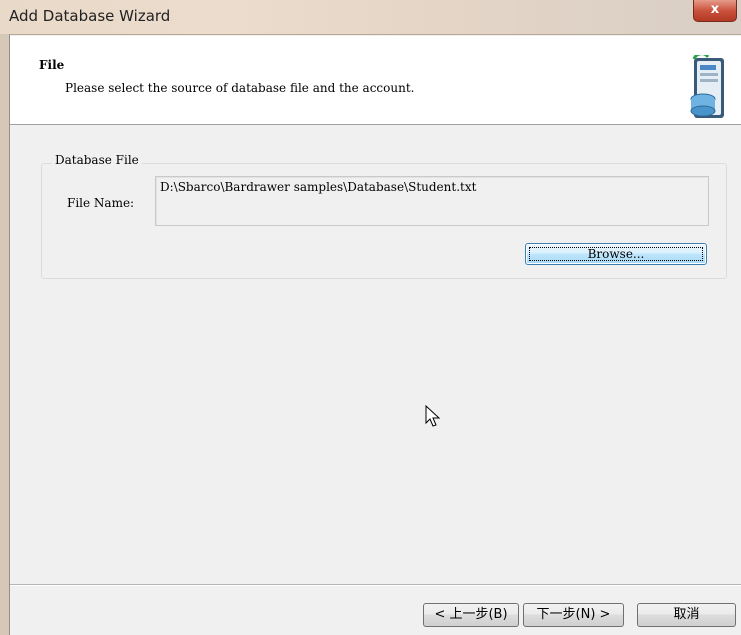 The image size is (741, 635). What do you see at coordinates (686, 615) in the screenshot?
I see `cancel-button: 取消` at bounding box center [686, 615].